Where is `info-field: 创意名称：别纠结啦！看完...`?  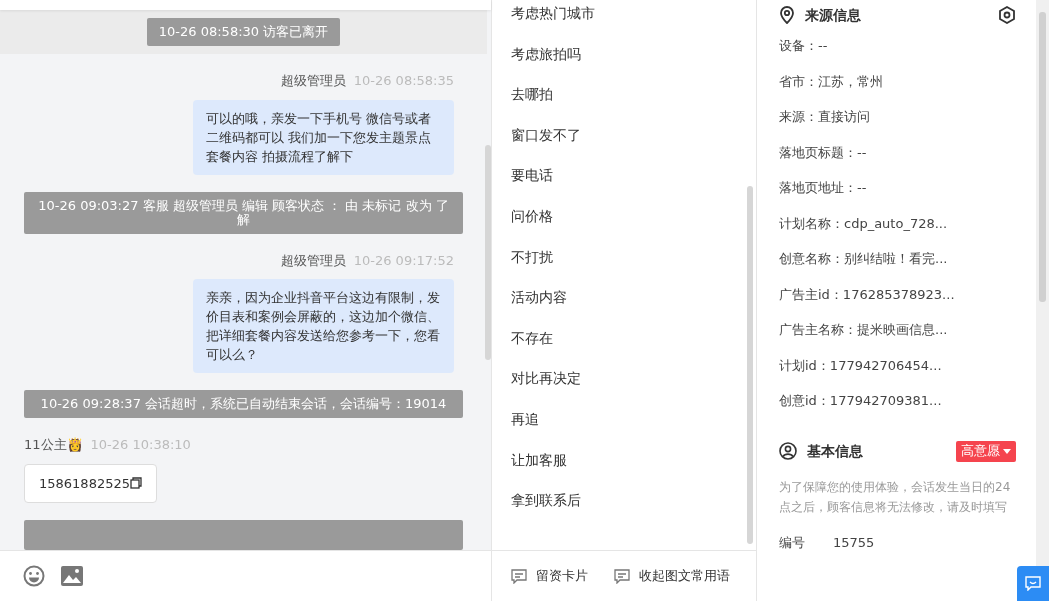
info-field: 创意名称：别纠结啦！看完... is located at coordinates (897, 259).